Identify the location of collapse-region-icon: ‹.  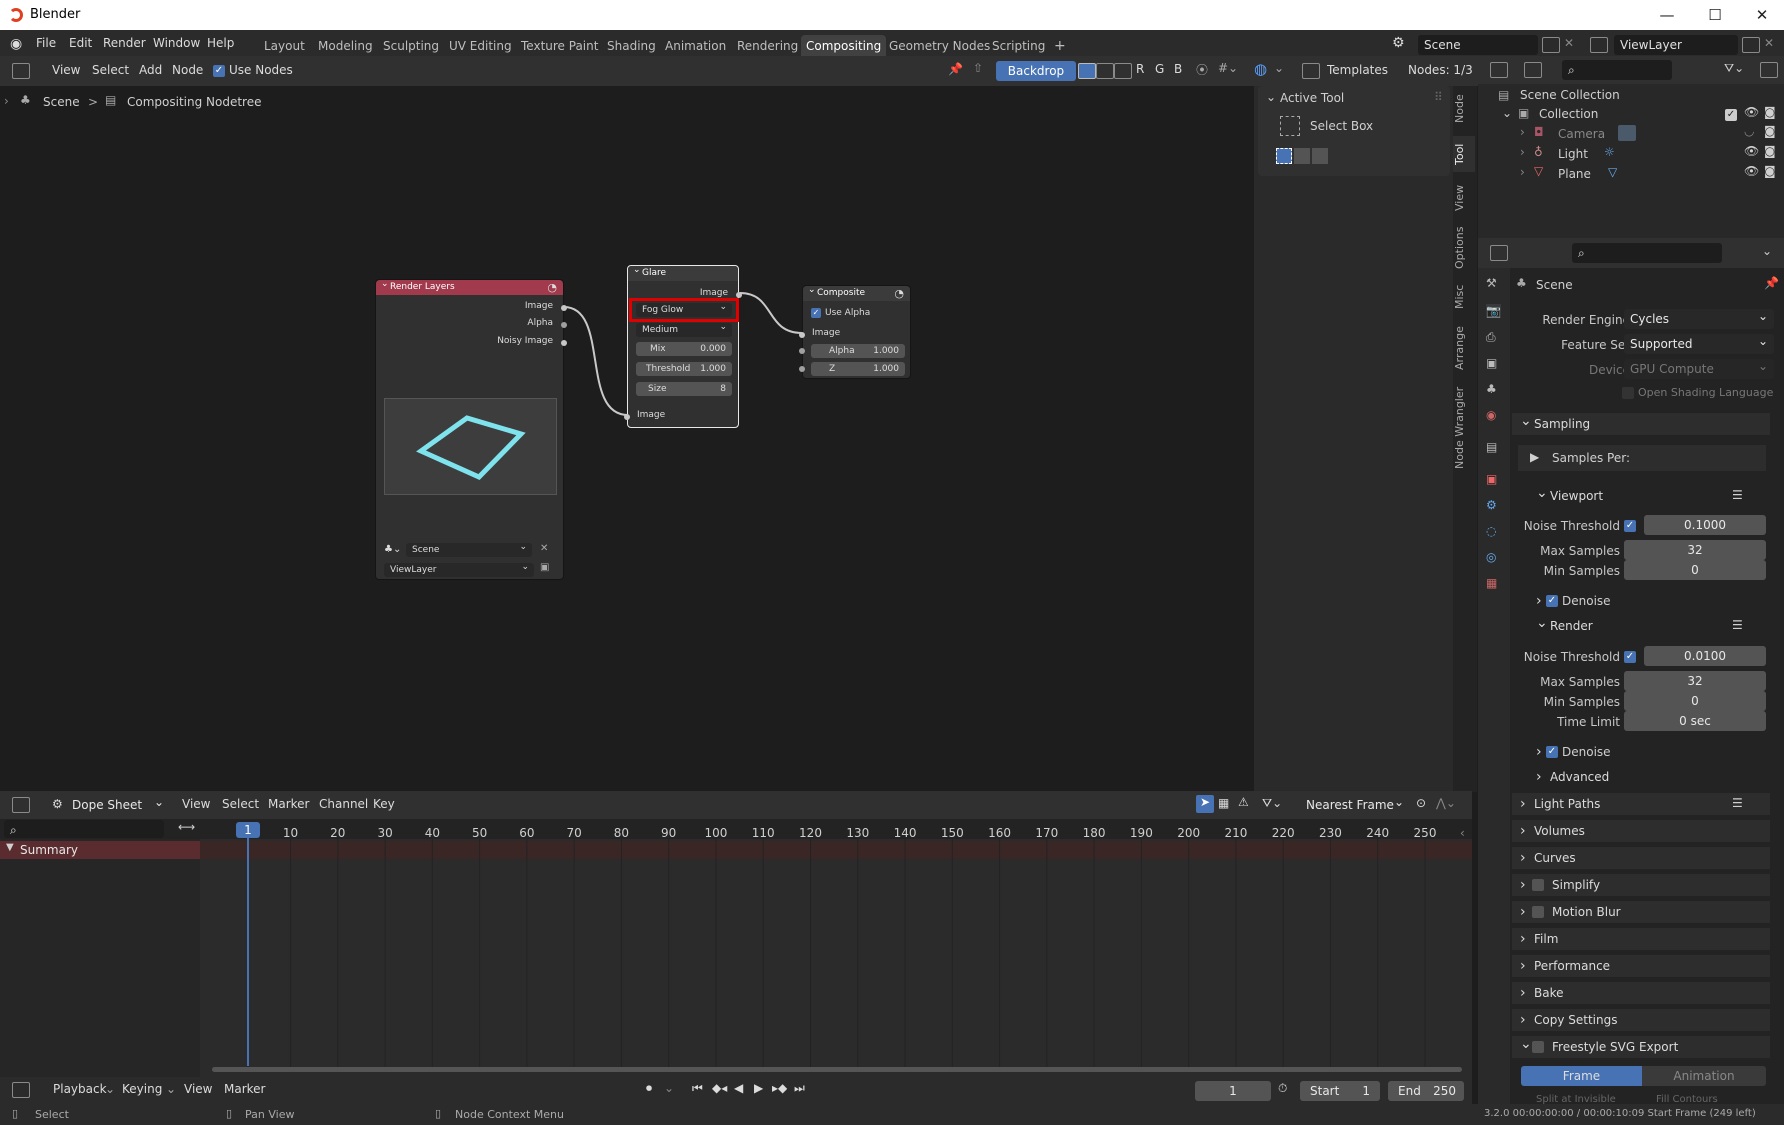
(1462, 833).